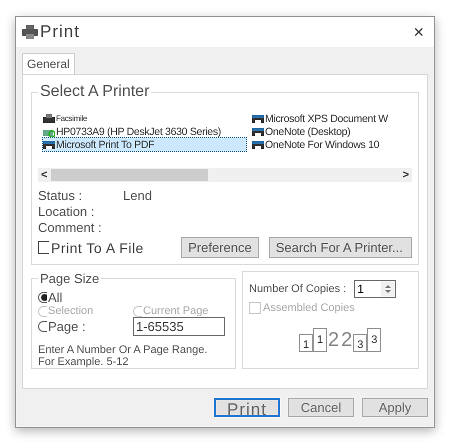  Describe the element at coordinates (375, 289) in the screenshot. I see `copies-spinner: 1` at that location.